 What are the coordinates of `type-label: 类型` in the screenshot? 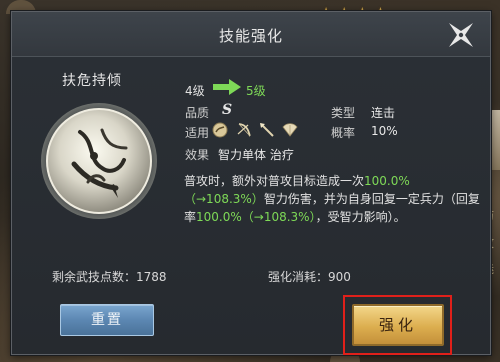 It's located at (343, 113).